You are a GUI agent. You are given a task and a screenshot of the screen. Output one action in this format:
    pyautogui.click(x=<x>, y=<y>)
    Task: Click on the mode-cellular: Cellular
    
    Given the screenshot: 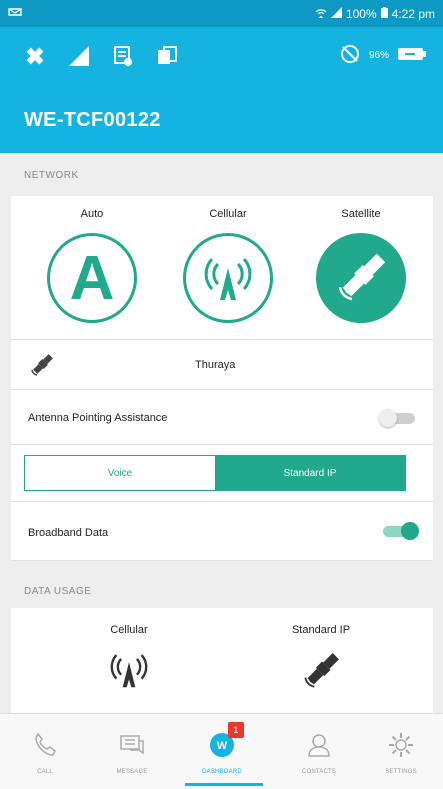 What is the action you would take?
    pyautogui.click(x=228, y=265)
    